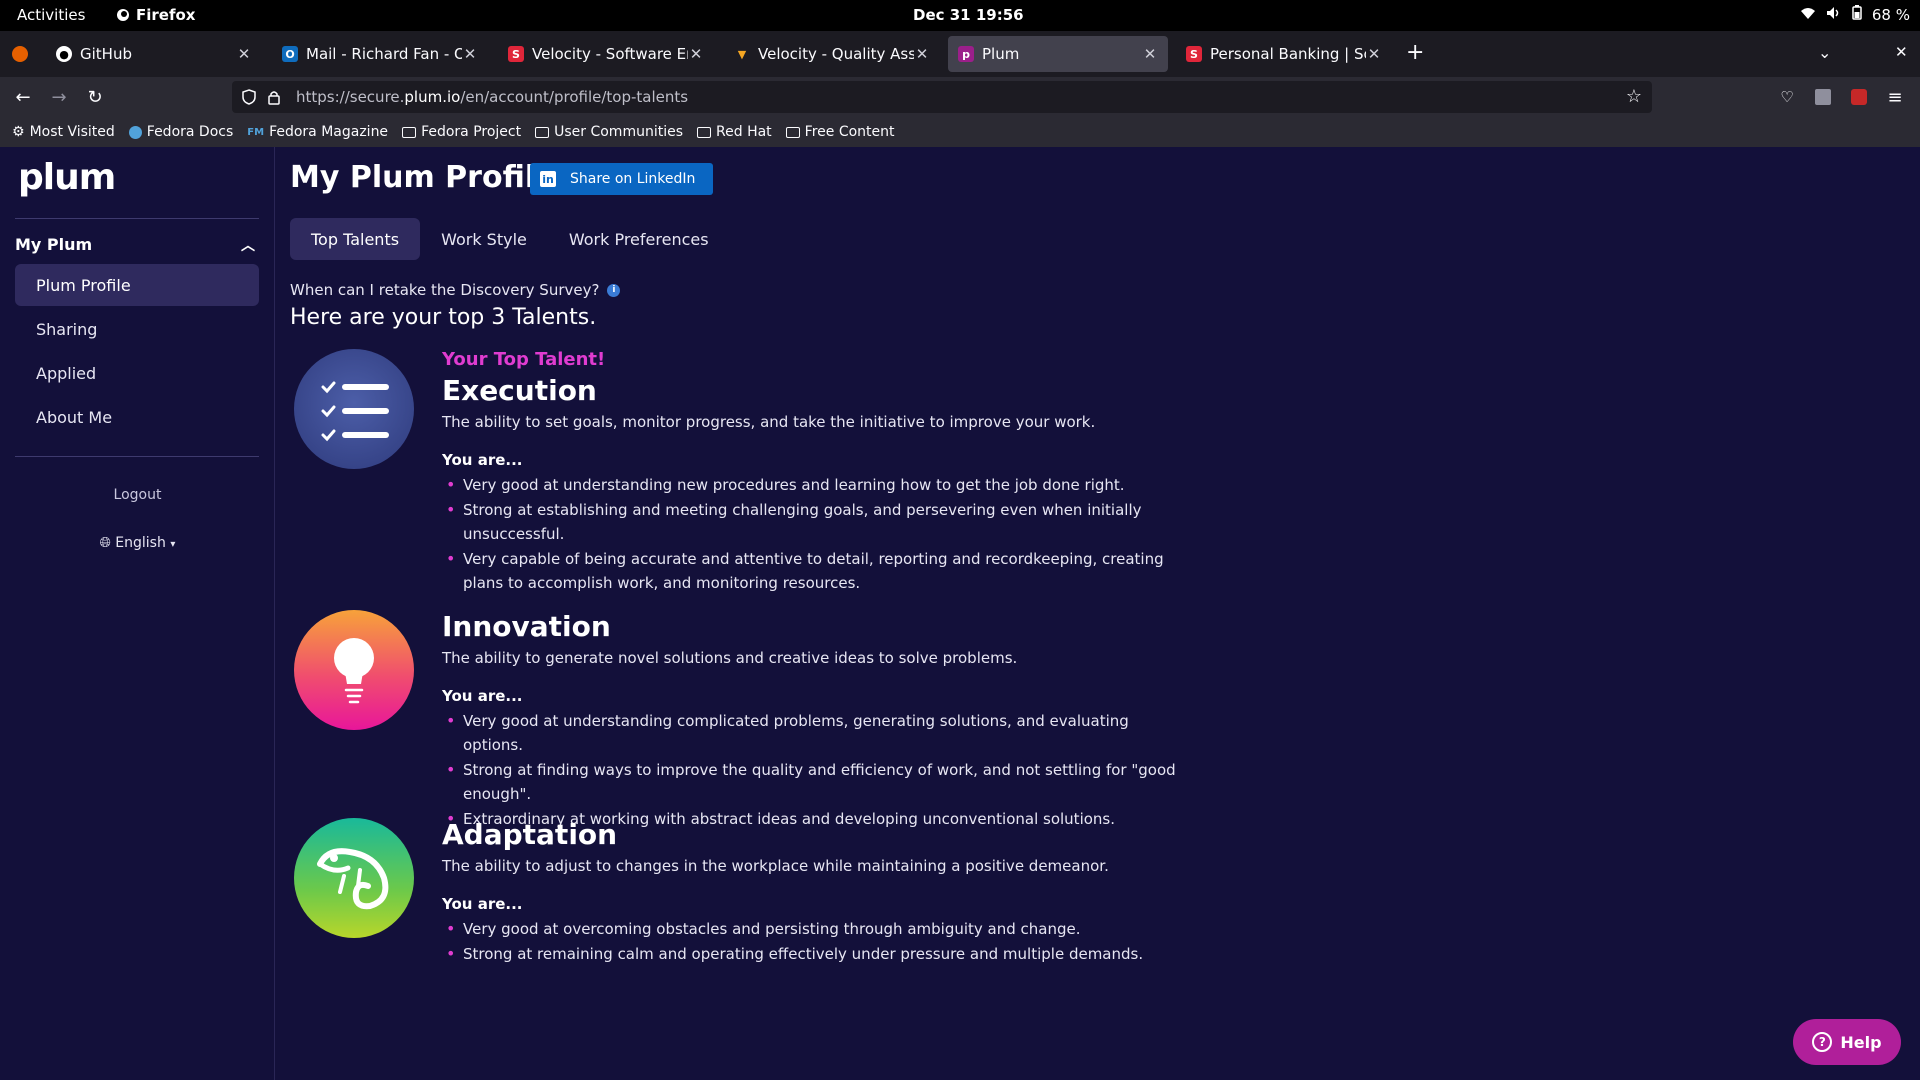 The height and width of the screenshot is (1080, 1920). What do you see at coordinates (1194, 54) in the screenshot?
I see `scotia-icon: S` at bounding box center [1194, 54].